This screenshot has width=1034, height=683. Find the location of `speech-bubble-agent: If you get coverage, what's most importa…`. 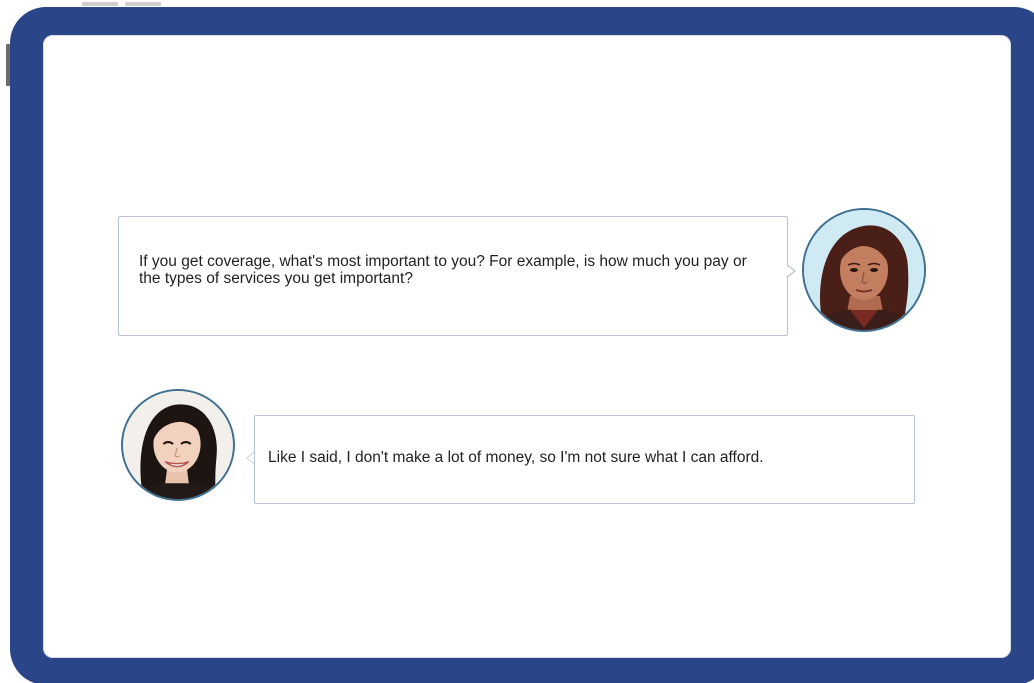

speech-bubble-agent: If you get coverage, what's most importa… is located at coordinates (453, 276).